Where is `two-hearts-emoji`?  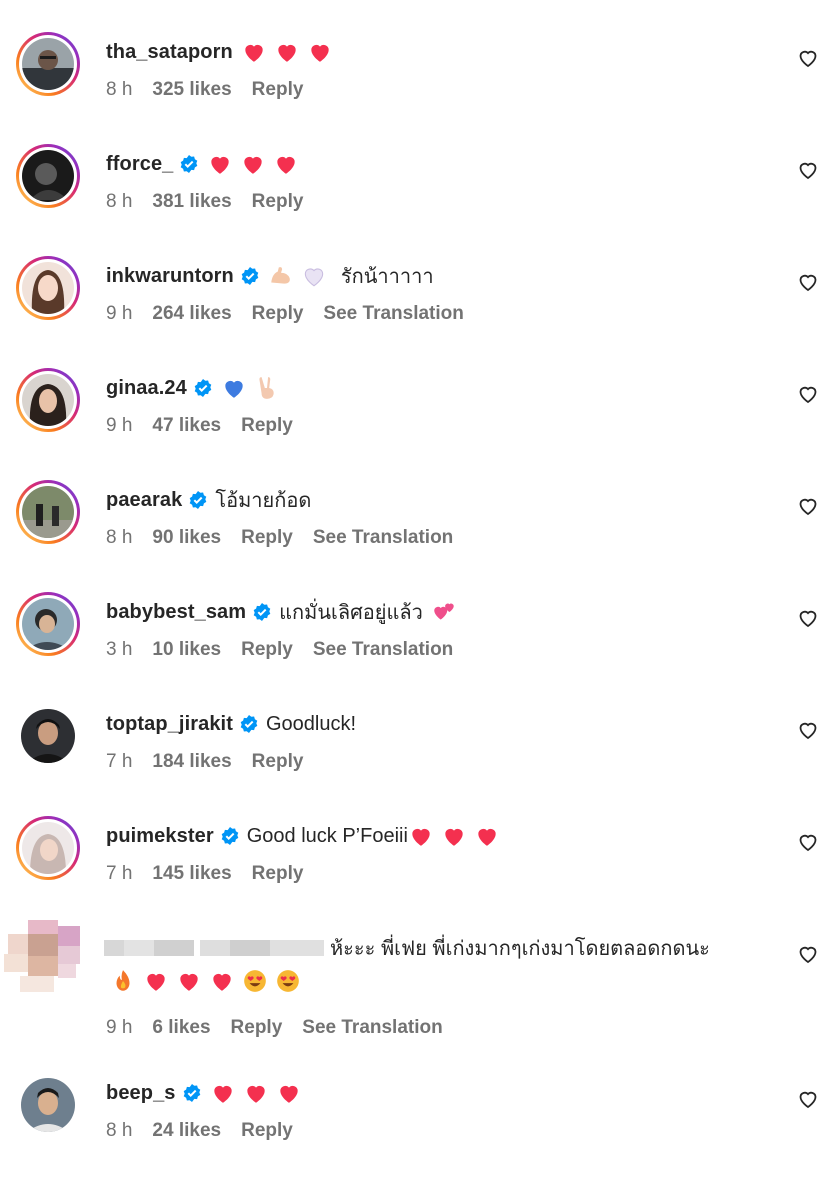 two-hearts-emoji is located at coordinates (444, 612).